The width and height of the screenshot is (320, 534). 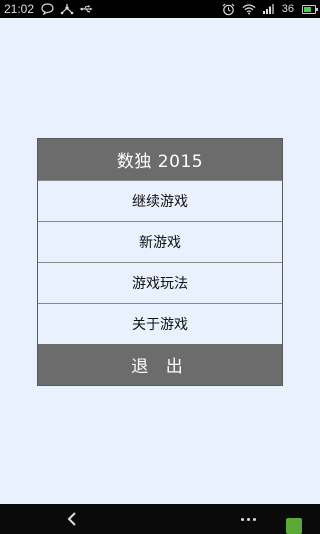 I want to click on signal-icon, so click(x=269, y=9).